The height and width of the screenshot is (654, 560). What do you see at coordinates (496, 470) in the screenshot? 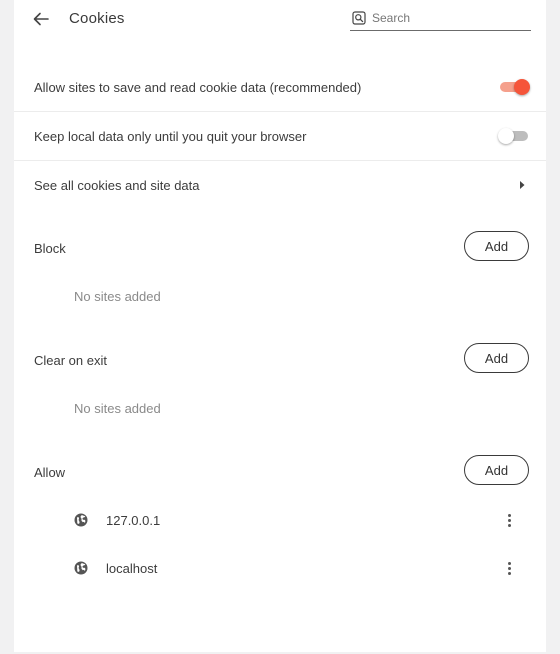
I see `allow-add-button: Add` at bounding box center [496, 470].